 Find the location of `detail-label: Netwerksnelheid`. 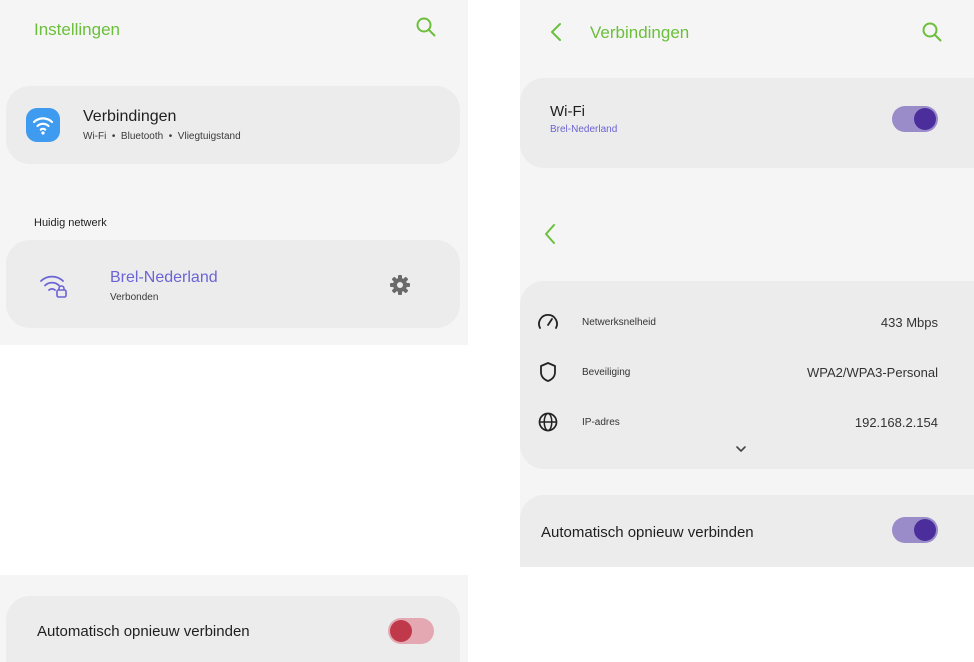

detail-label: Netwerksnelheid is located at coordinates (619, 322).